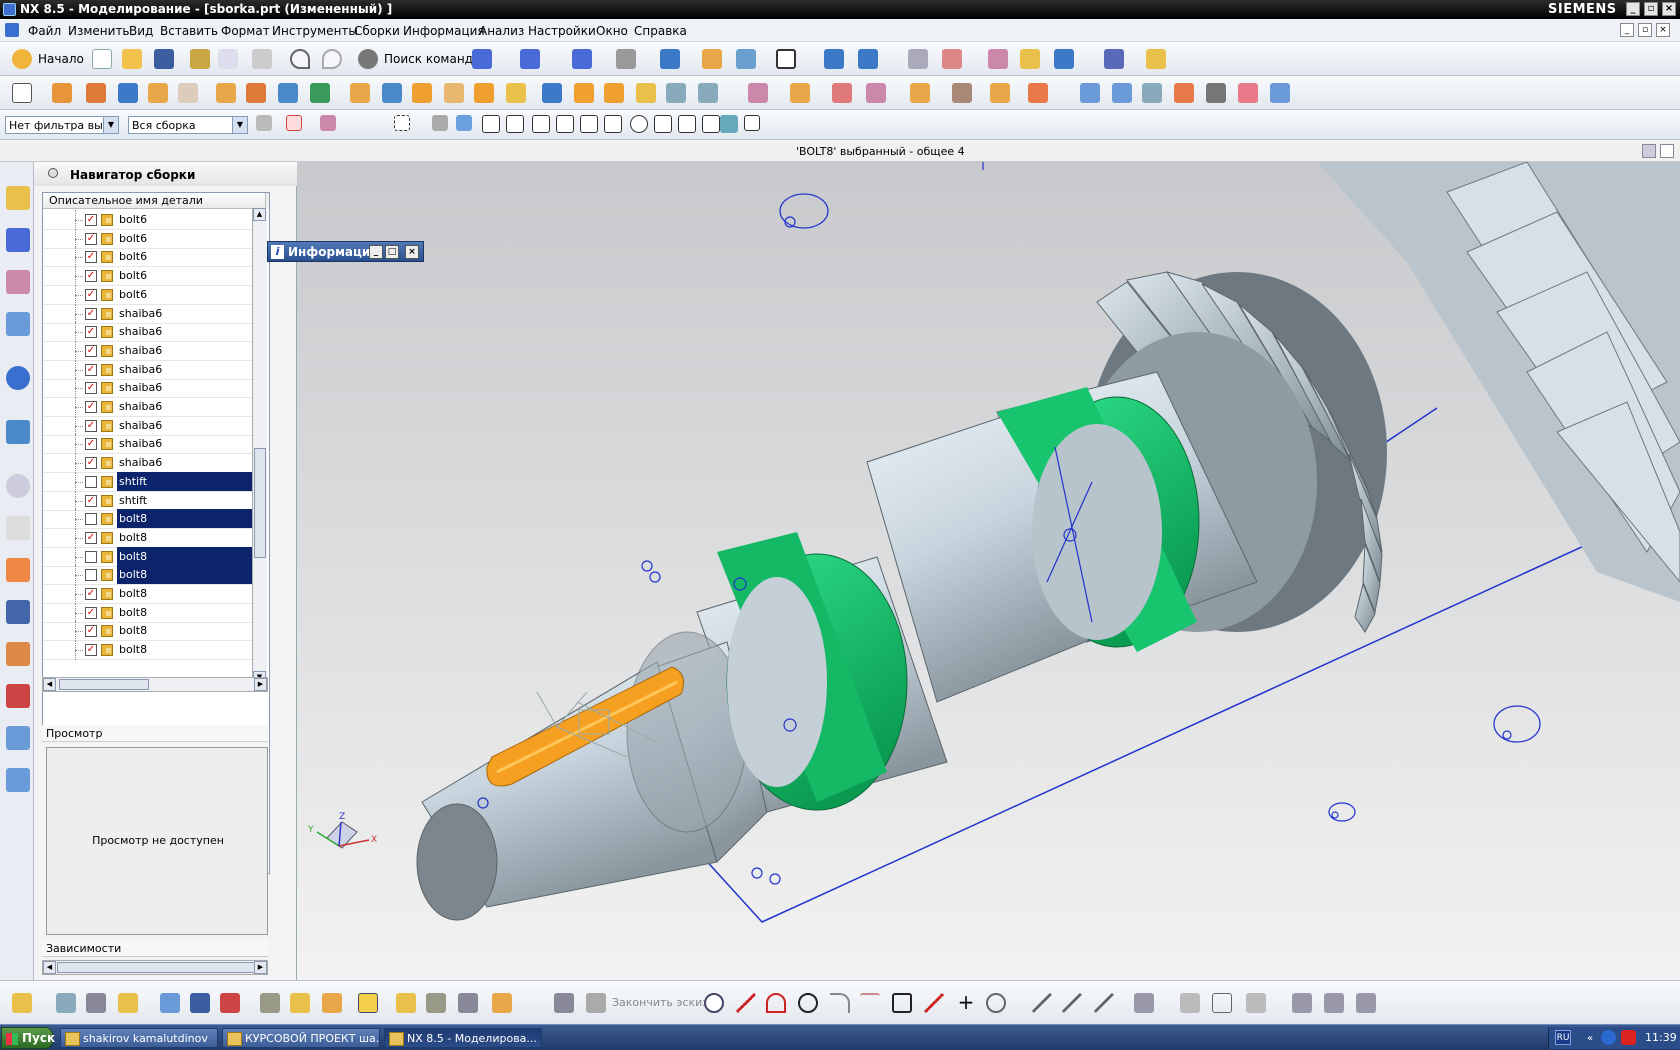 This screenshot has width=1680, height=1050. What do you see at coordinates (259, 447) in the screenshot?
I see `tree-vertical-scrollbar: ▲ ▼` at bounding box center [259, 447].